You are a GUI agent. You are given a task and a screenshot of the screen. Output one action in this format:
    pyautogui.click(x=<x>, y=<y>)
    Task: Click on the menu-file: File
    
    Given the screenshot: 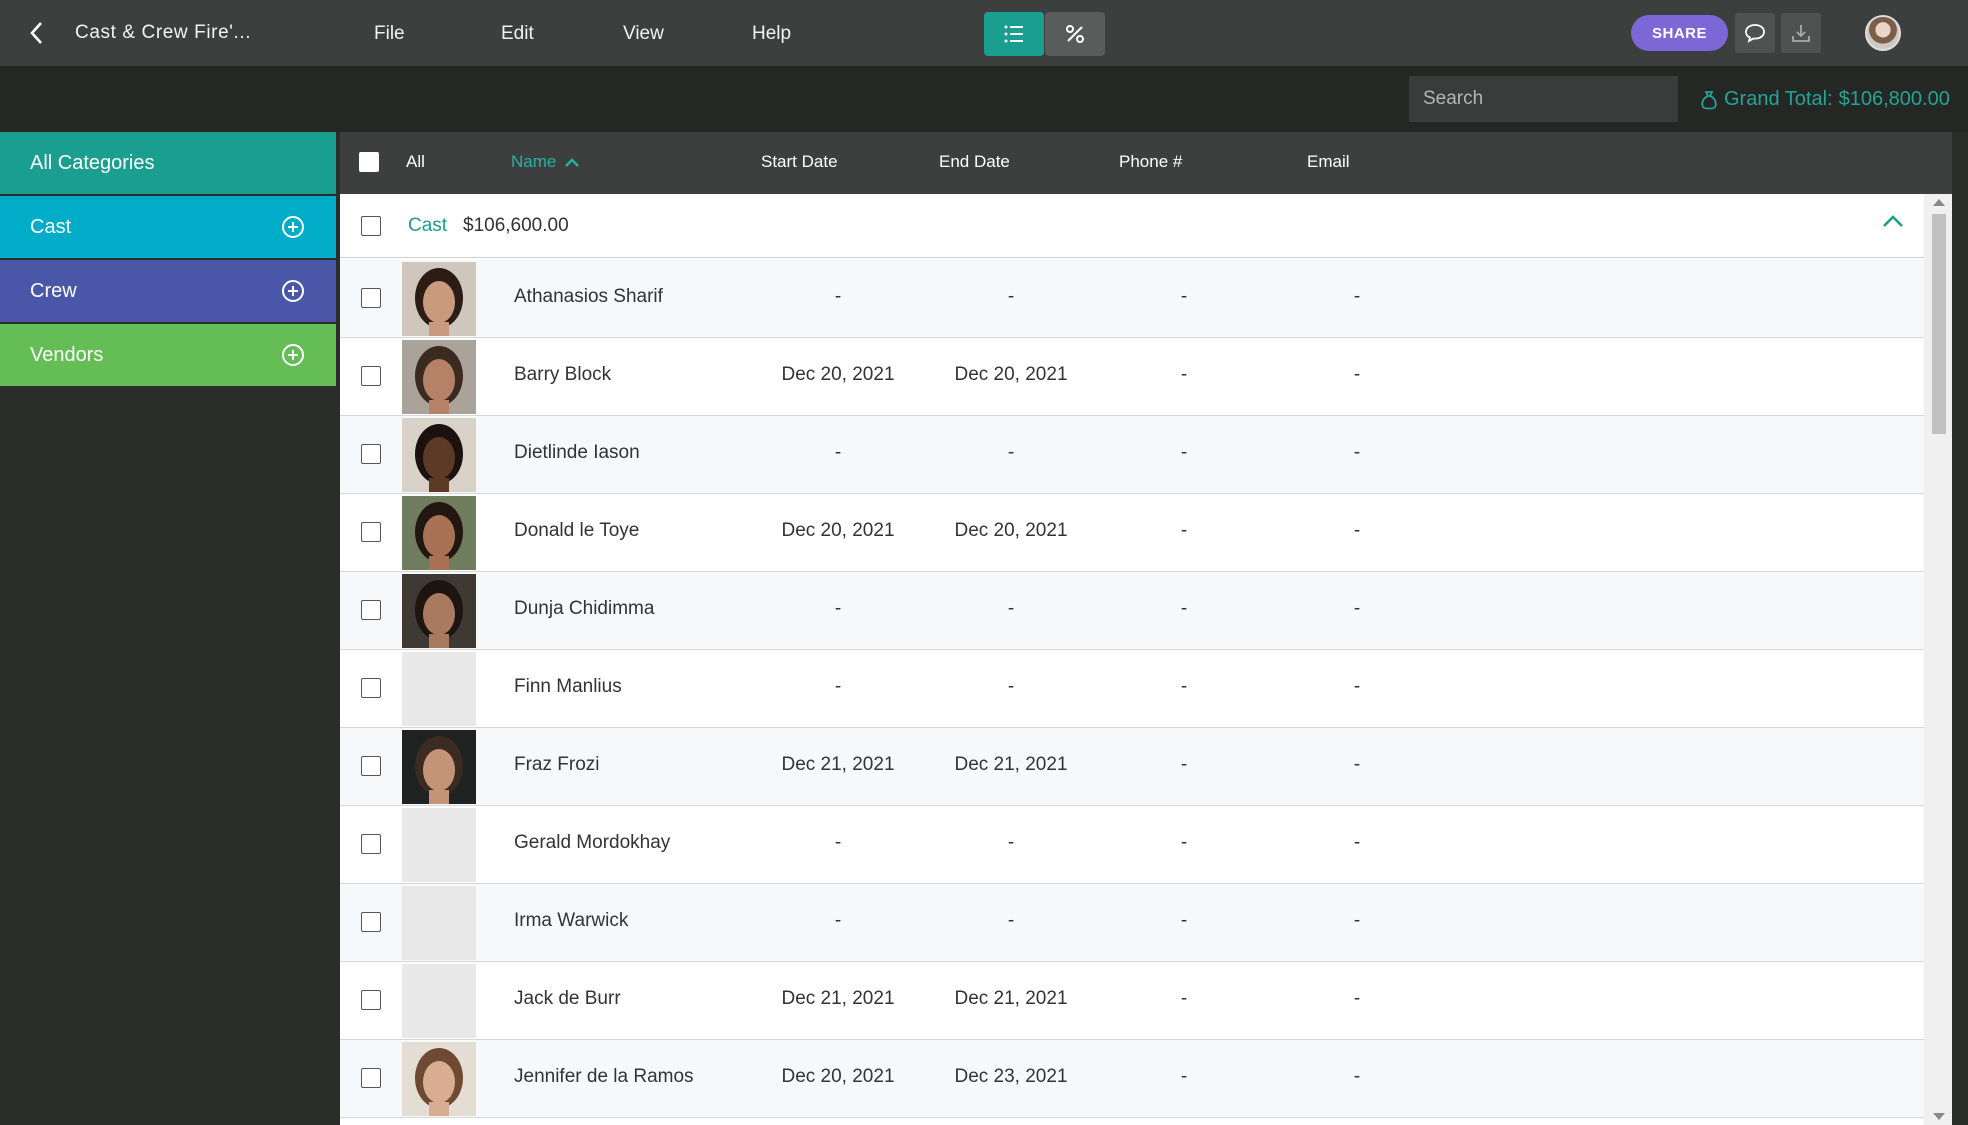 What is the action you would take?
    pyautogui.click(x=389, y=34)
    